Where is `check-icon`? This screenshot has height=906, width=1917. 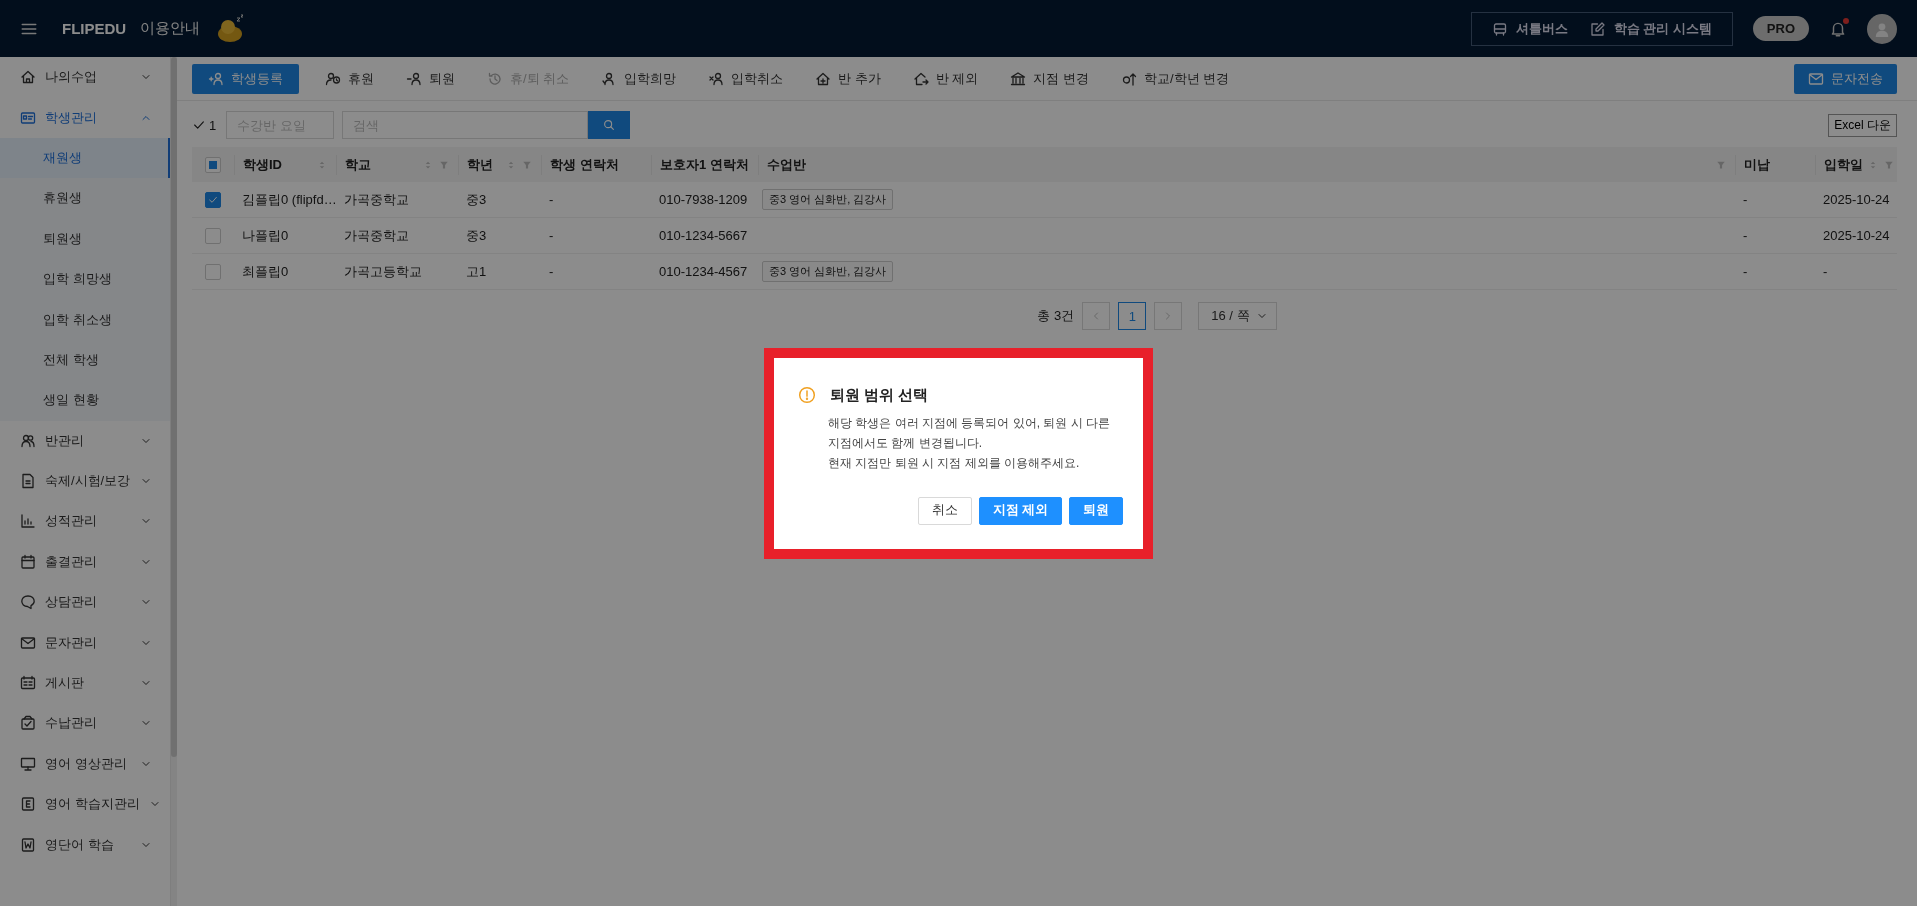 check-icon is located at coordinates (199, 125).